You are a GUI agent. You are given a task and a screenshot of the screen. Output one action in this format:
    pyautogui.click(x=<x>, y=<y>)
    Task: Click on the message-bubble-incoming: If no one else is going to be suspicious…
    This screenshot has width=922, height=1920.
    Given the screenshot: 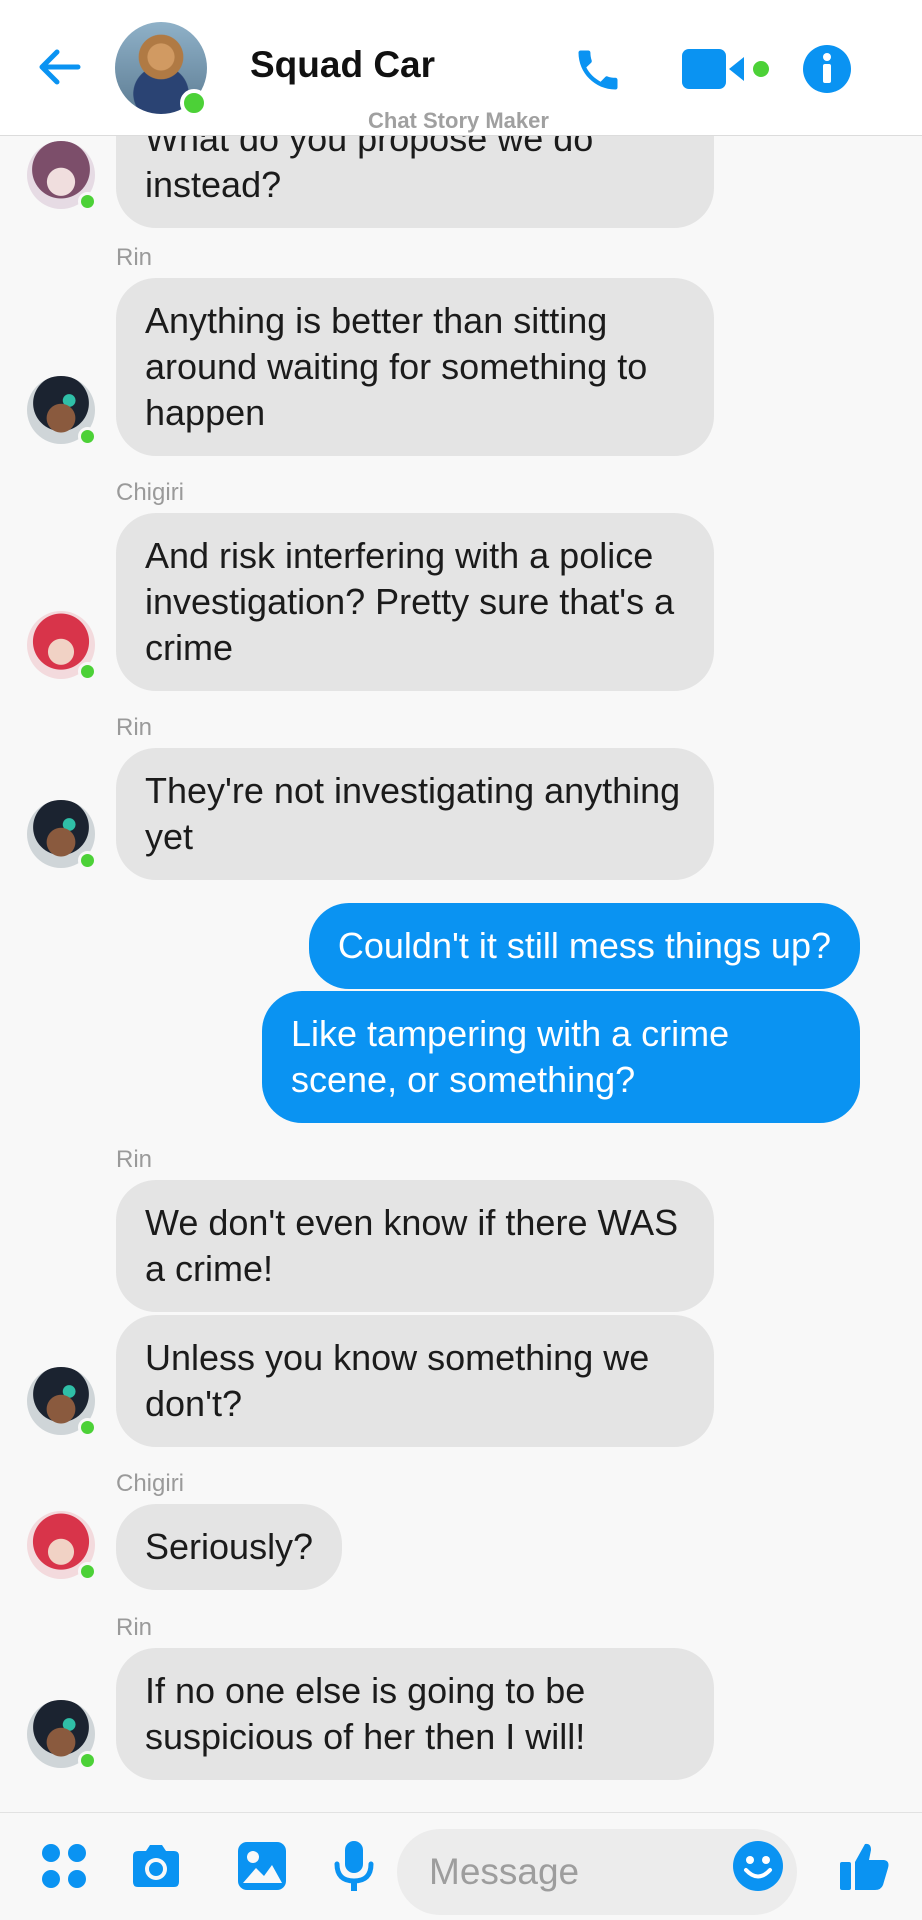 What is the action you would take?
    pyautogui.click(x=415, y=1714)
    